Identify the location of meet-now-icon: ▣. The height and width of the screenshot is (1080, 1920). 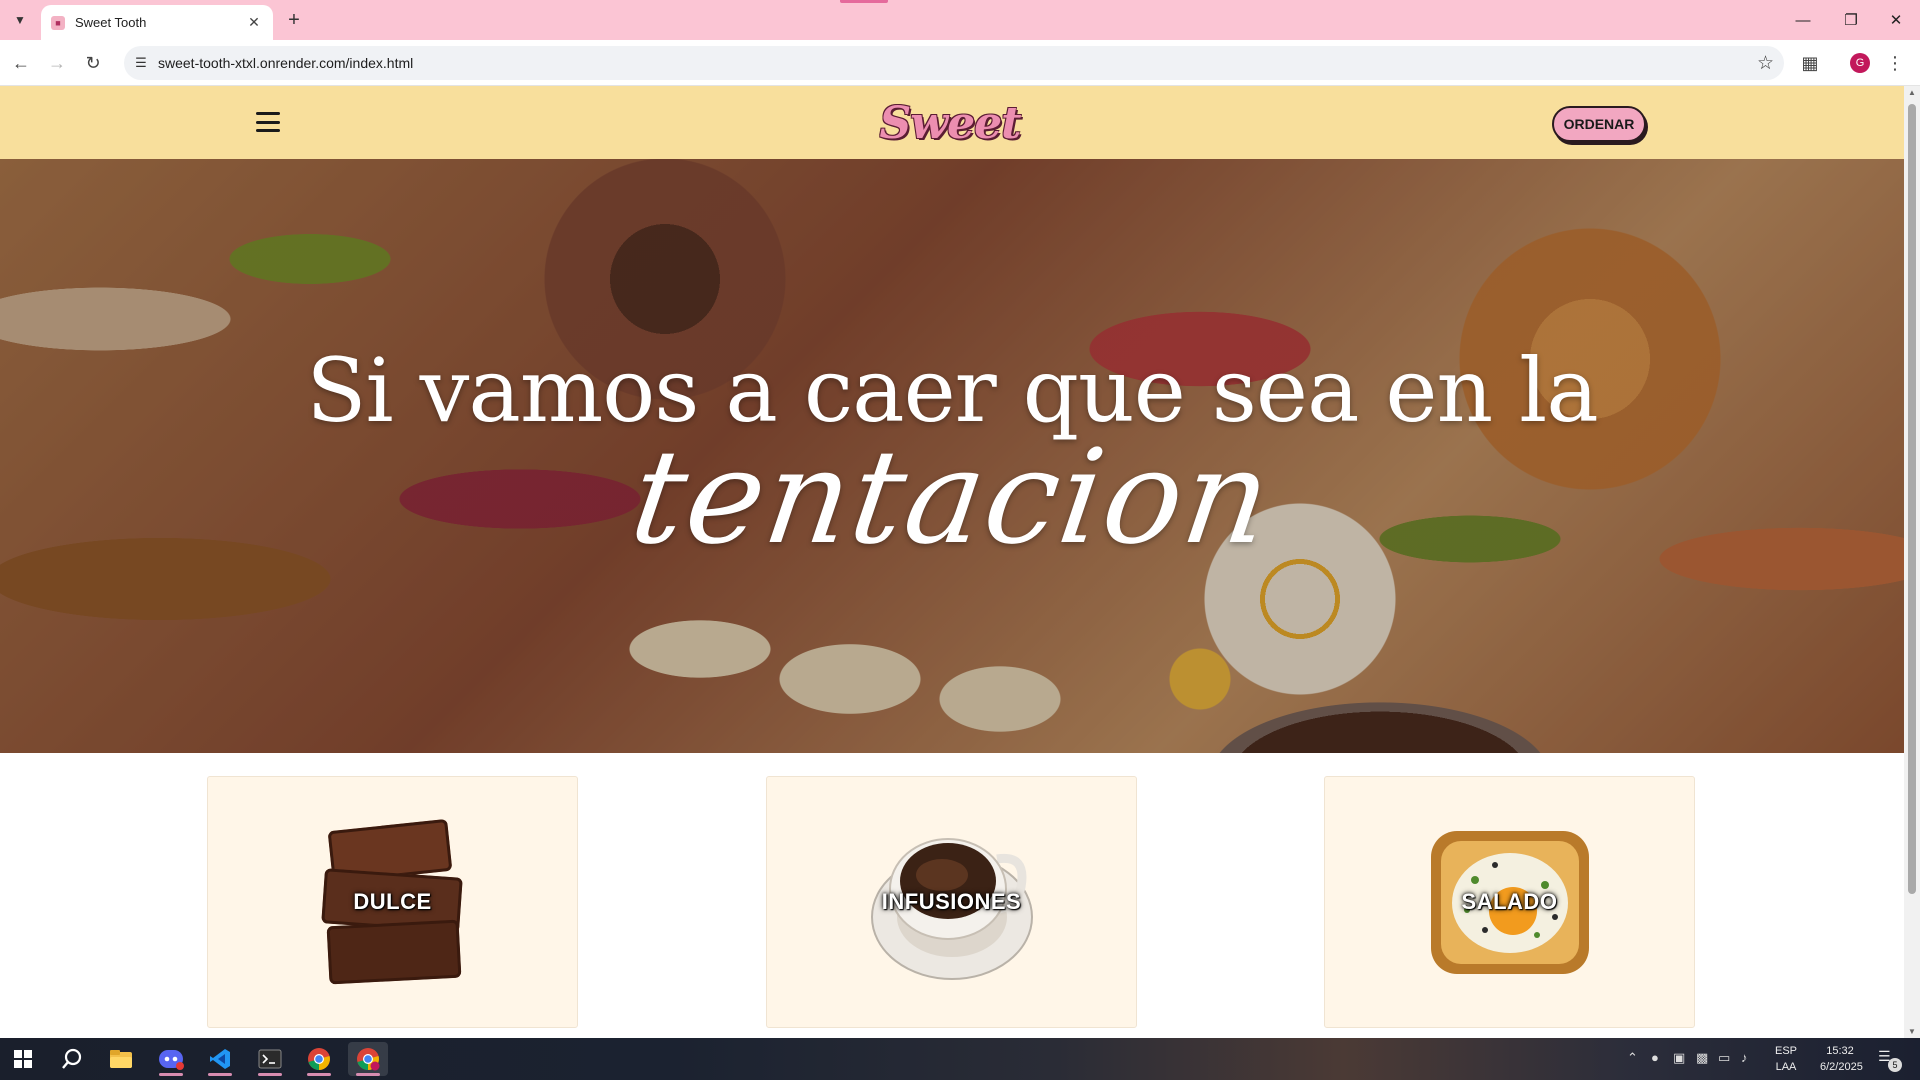
(1679, 1058).